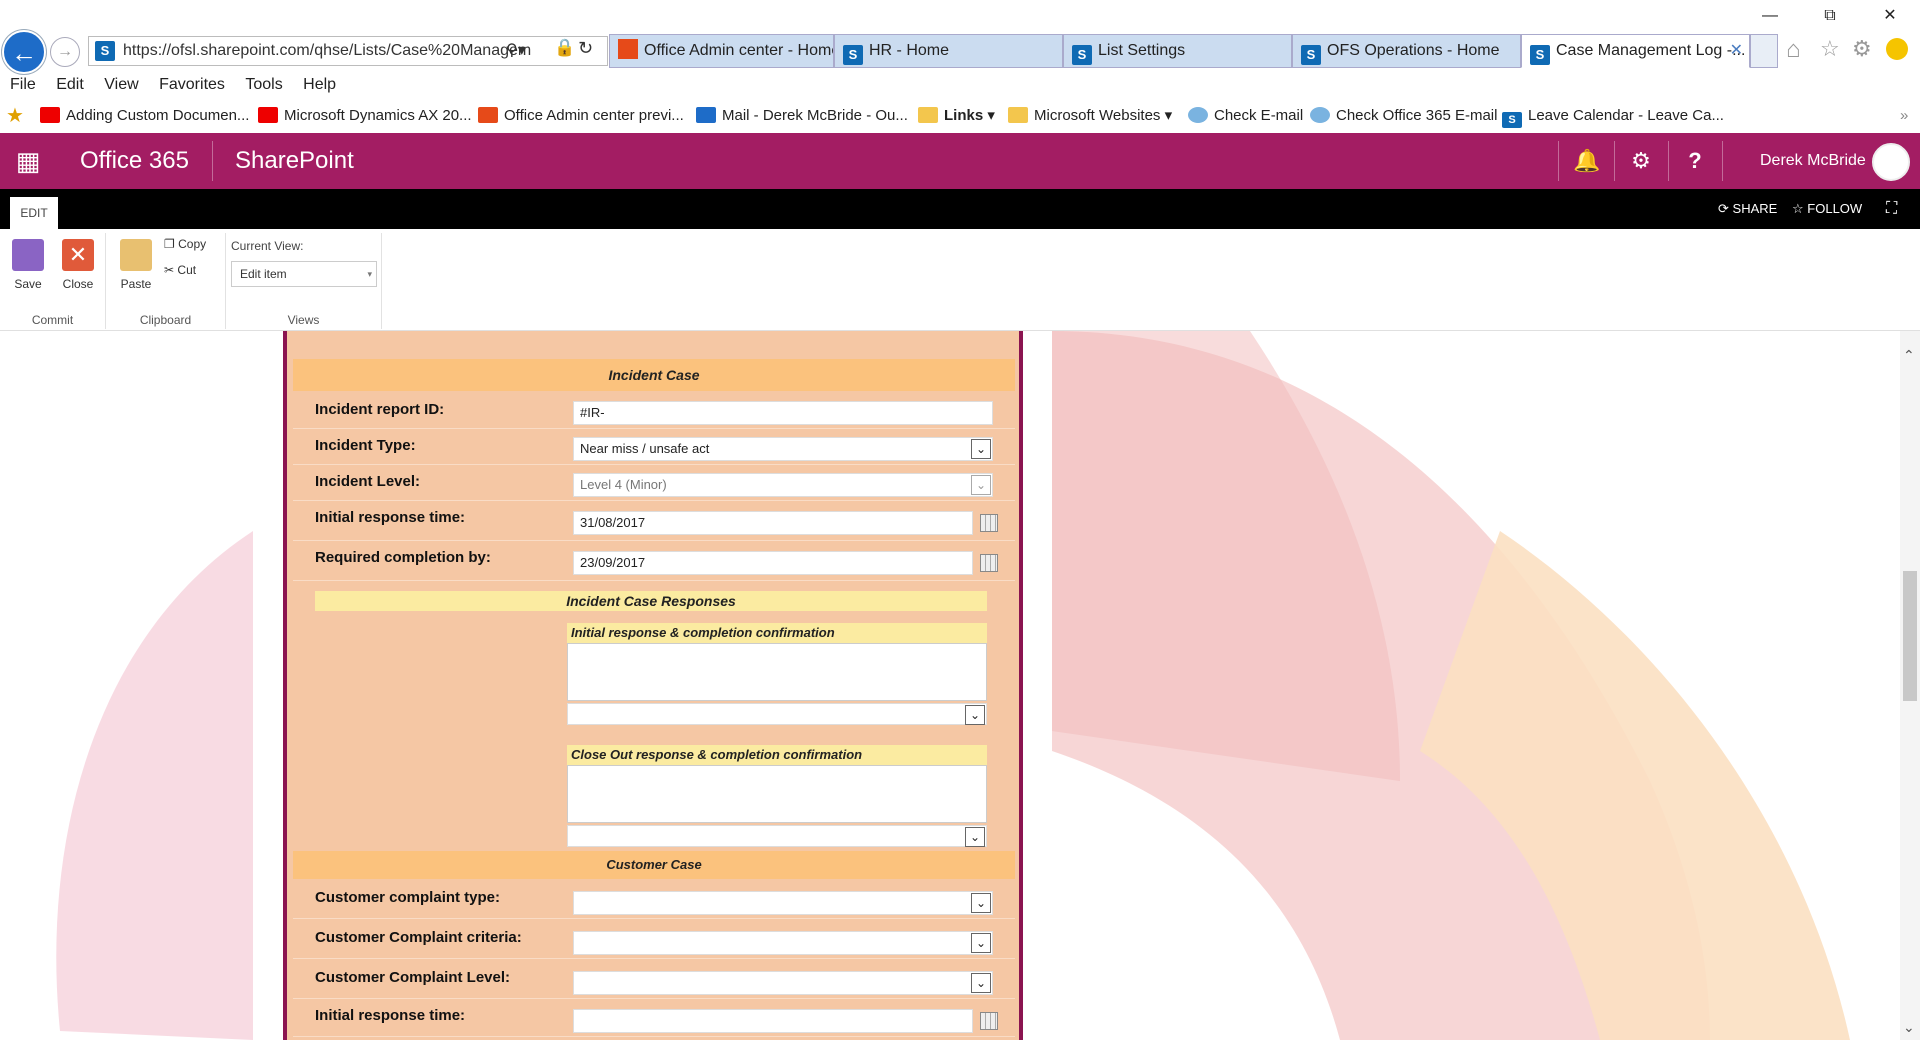  I want to click on tab-edit: EDIT, so click(34, 213).